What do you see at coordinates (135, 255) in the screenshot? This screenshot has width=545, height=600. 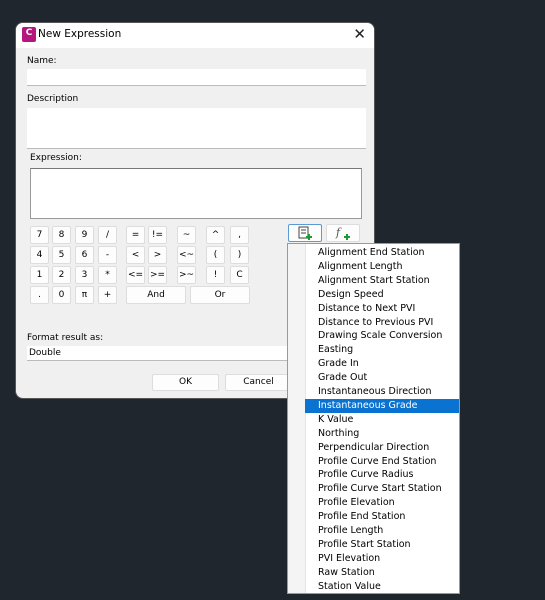 I see `key-button: <` at bounding box center [135, 255].